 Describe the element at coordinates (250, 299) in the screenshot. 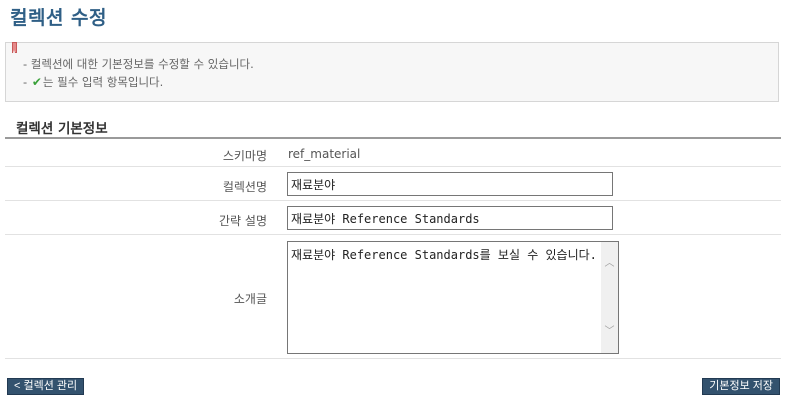

I see `introduction-label: 소개글` at that location.